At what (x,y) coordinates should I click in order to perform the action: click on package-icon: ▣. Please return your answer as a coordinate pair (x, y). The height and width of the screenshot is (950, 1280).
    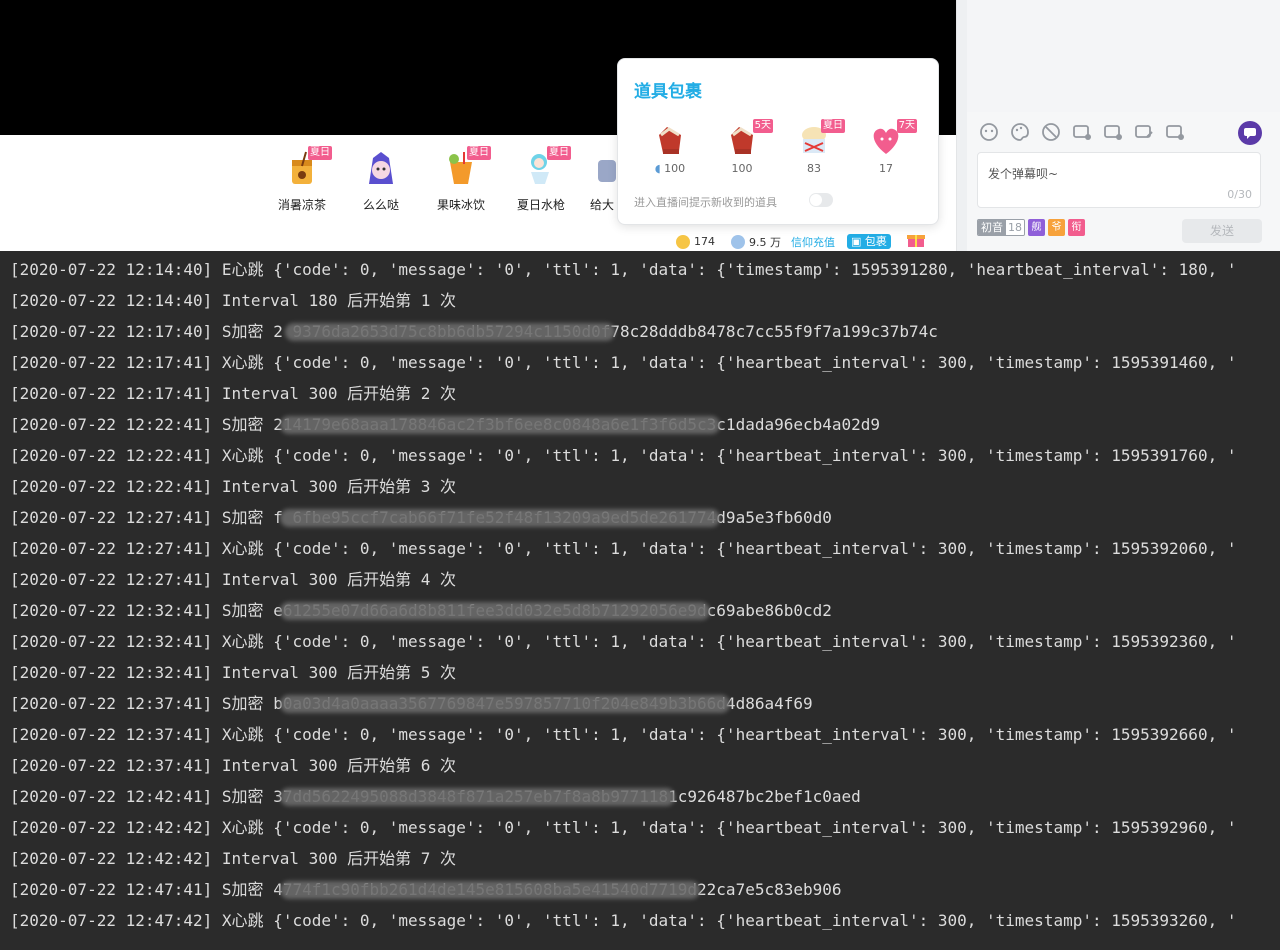
    Looking at the image, I should click on (856, 241).